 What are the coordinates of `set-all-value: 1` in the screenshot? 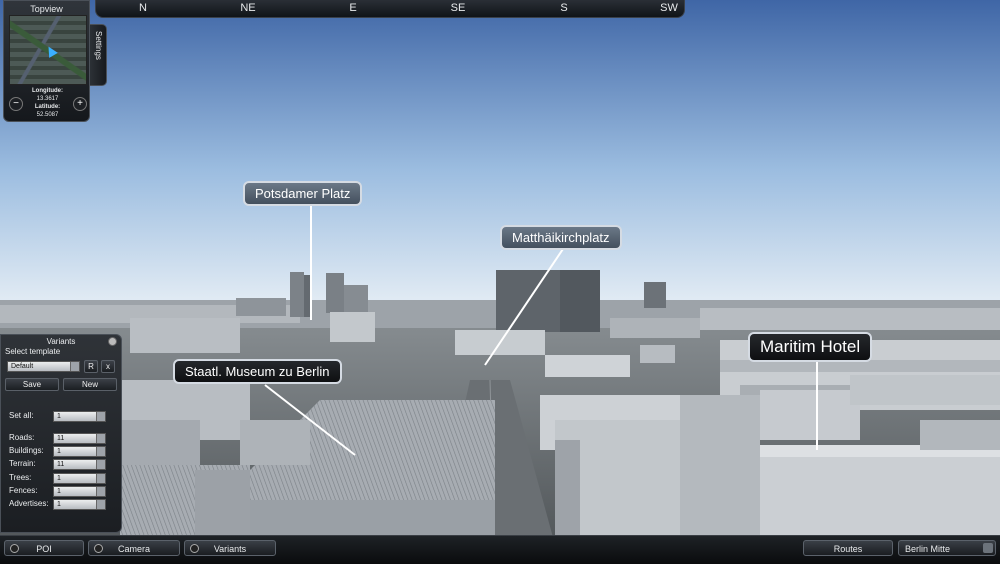 It's located at (59, 416).